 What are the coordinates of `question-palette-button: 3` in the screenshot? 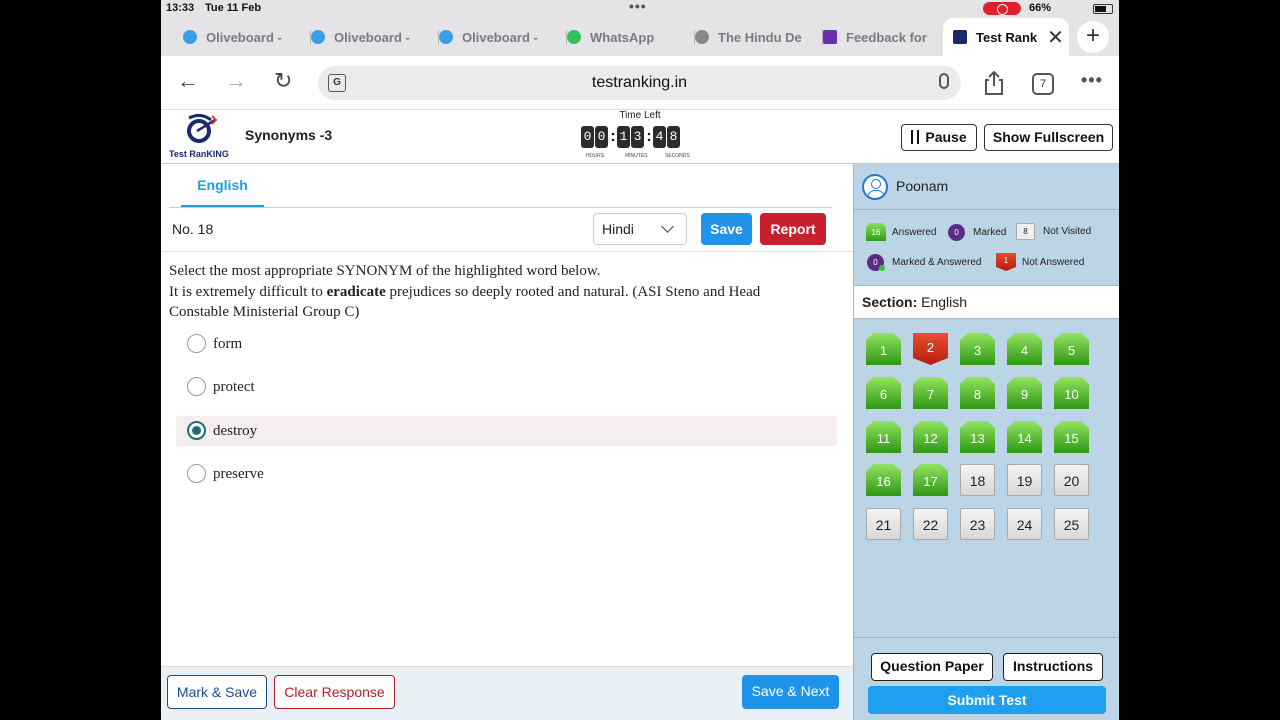 It's located at (977, 349).